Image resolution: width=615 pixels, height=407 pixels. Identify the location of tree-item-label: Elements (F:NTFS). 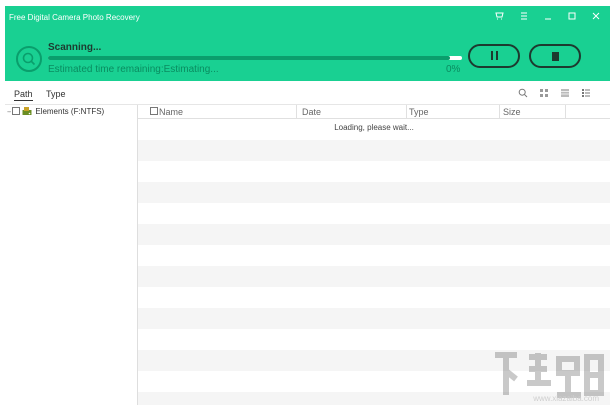
(70, 111).